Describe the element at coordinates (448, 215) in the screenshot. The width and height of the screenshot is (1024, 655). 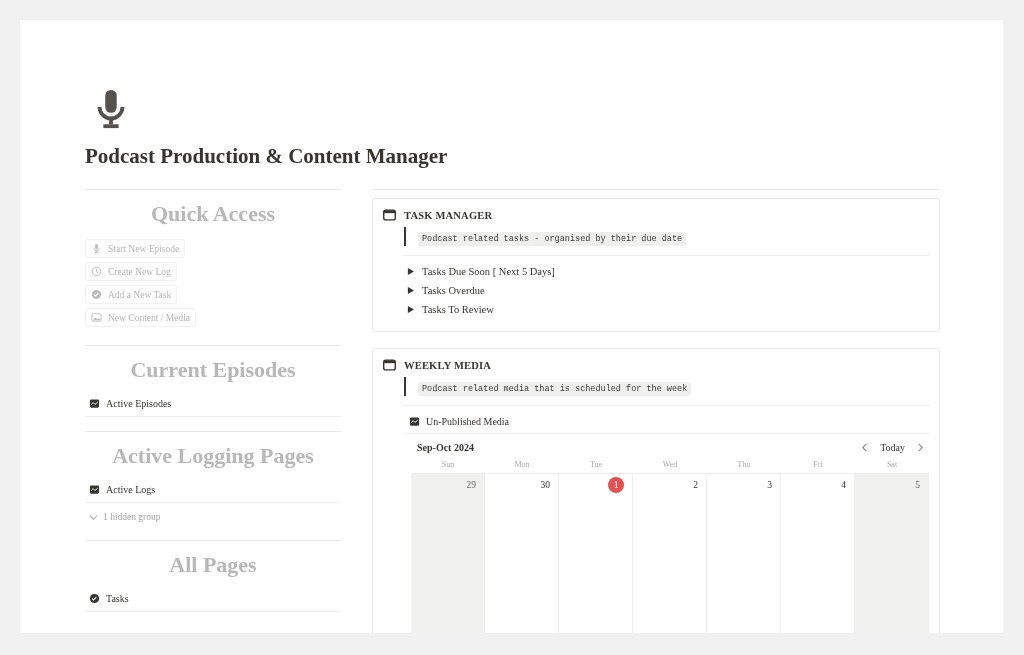
I see `section-title: TASK MANAGER` at that location.